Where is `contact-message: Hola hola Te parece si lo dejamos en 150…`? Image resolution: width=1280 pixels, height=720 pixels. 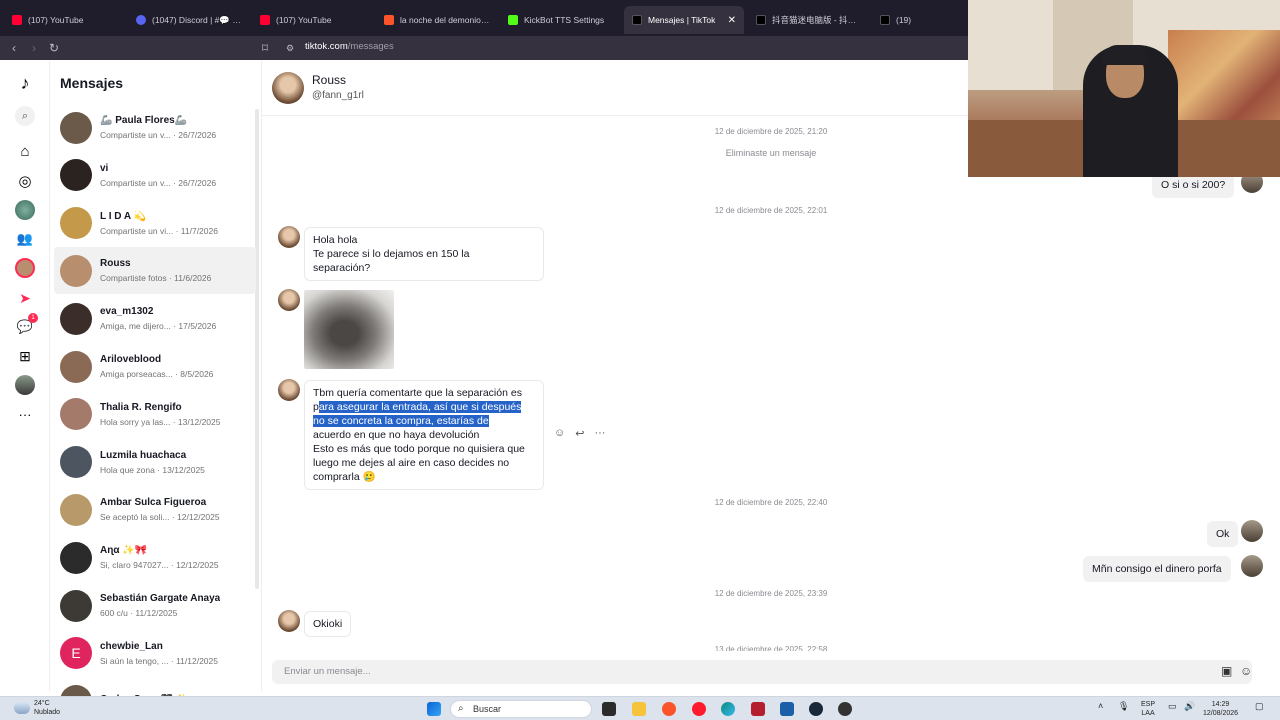
contact-message: Hola hola Te parece si lo dejamos en 150… is located at coordinates (424, 254).